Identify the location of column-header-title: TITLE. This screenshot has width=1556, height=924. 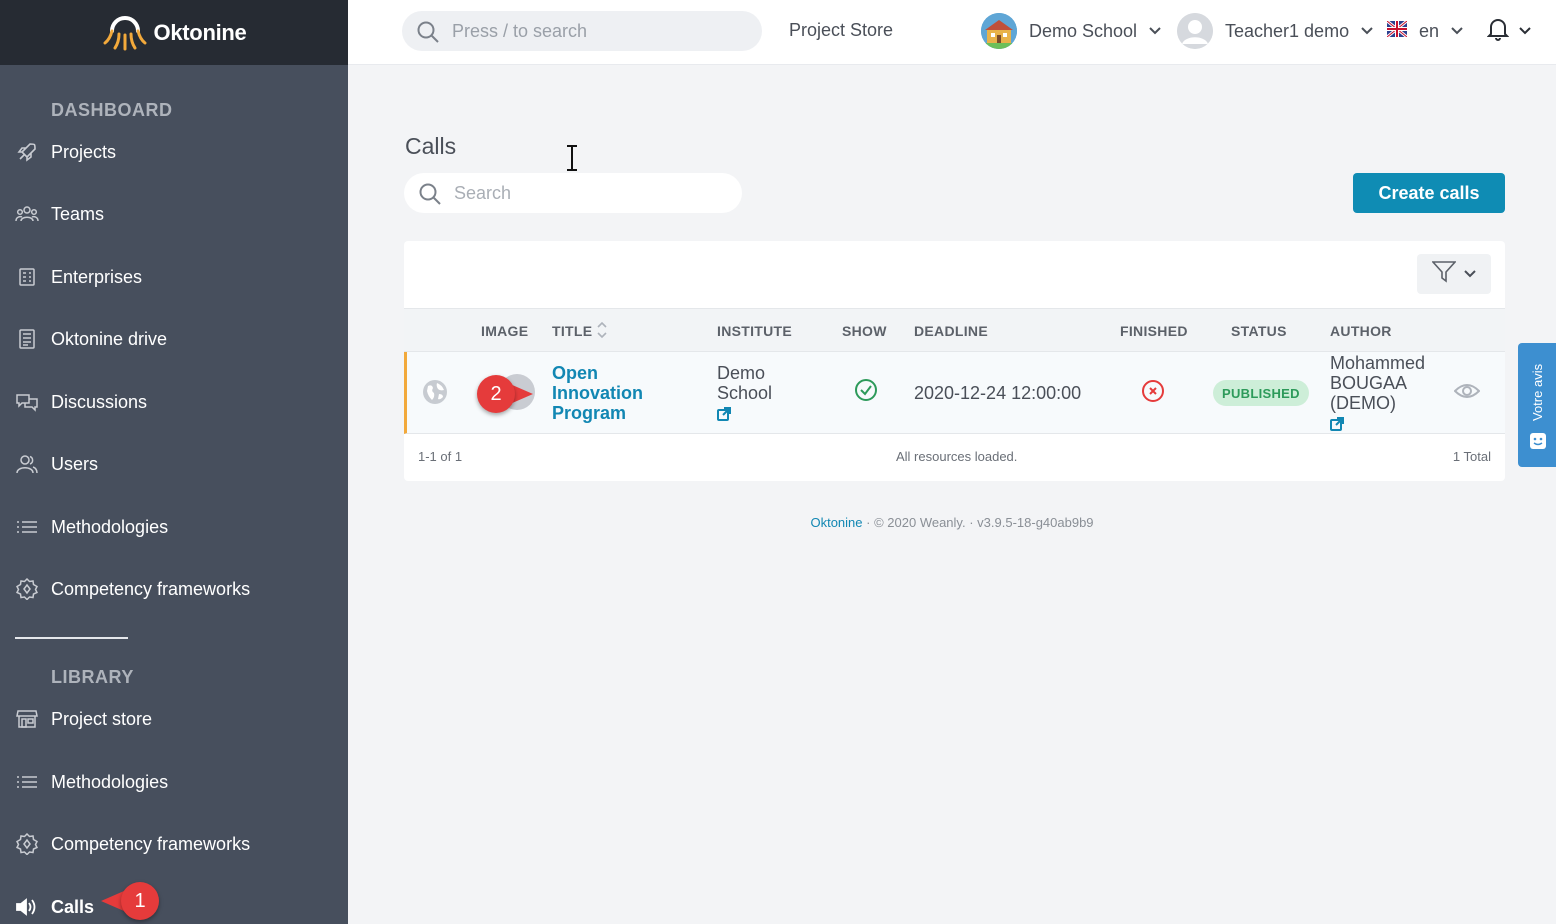
(572, 331).